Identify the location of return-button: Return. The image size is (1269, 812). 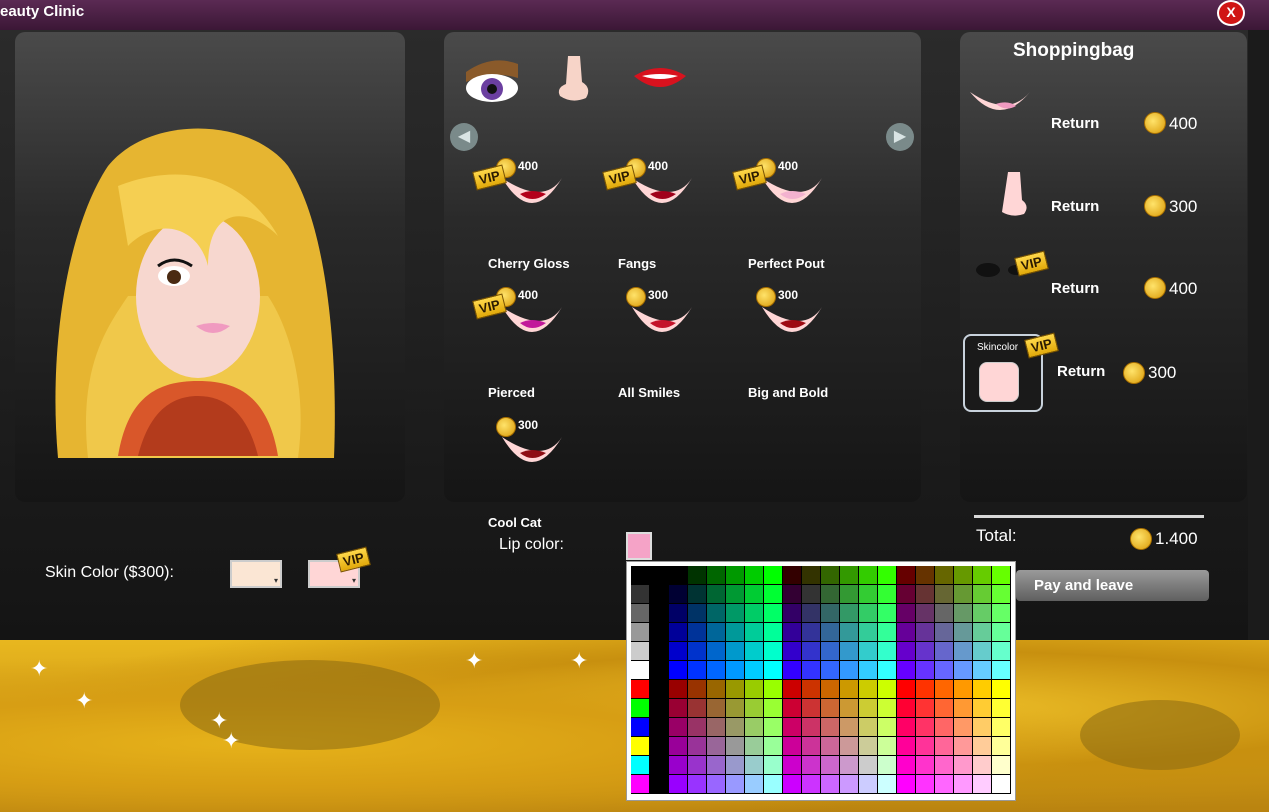
(1075, 123).